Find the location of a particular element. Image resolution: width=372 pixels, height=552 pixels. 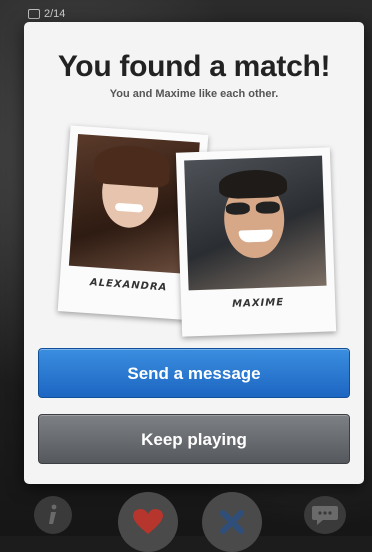

chat-button is located at coordinates (325, 515).